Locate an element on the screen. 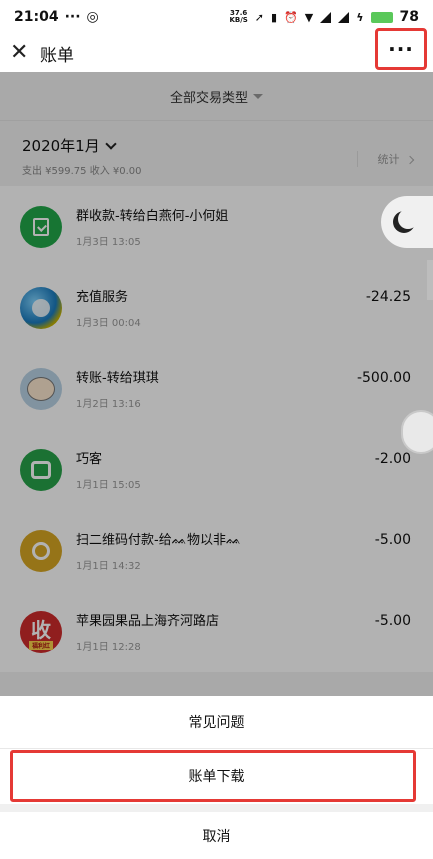 Image resolution: width=433 pixels, height=859 pixels. battery-level: 78 is located at coordinates (409, 17).